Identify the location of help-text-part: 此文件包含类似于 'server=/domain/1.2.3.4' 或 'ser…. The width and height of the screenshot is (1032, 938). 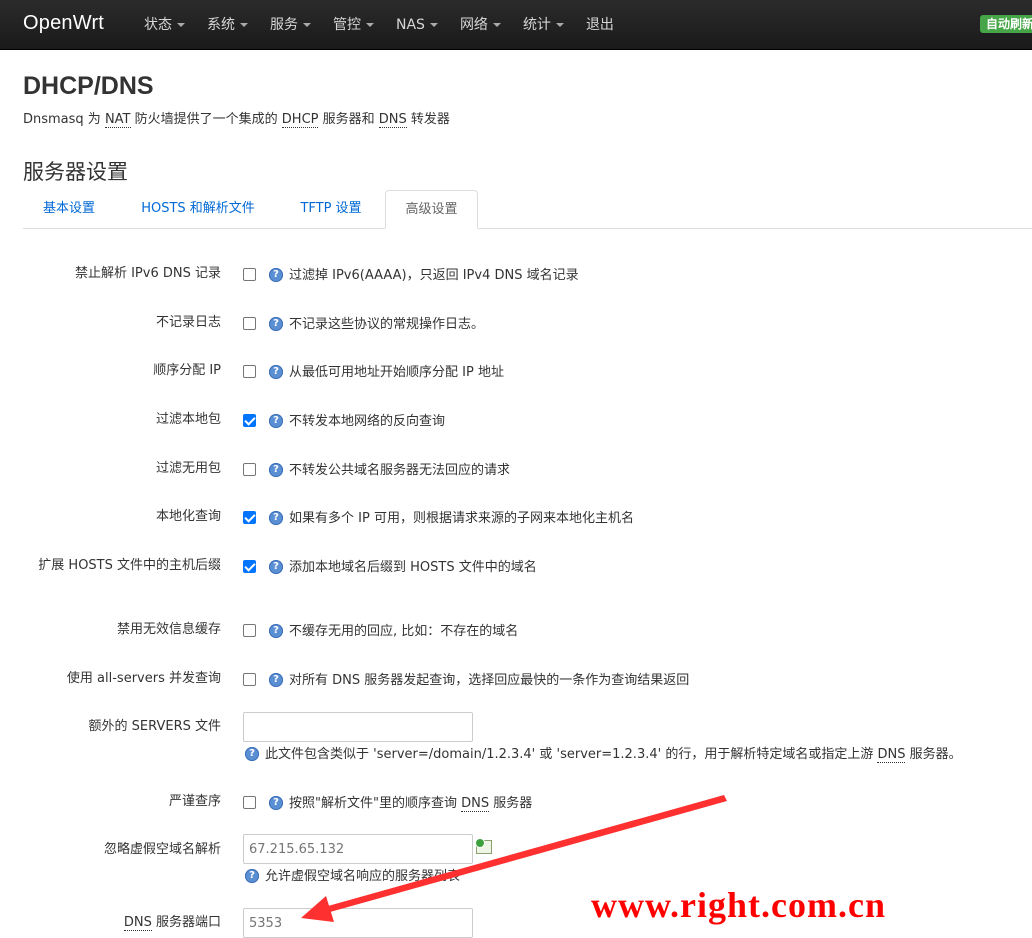
(571, 754).